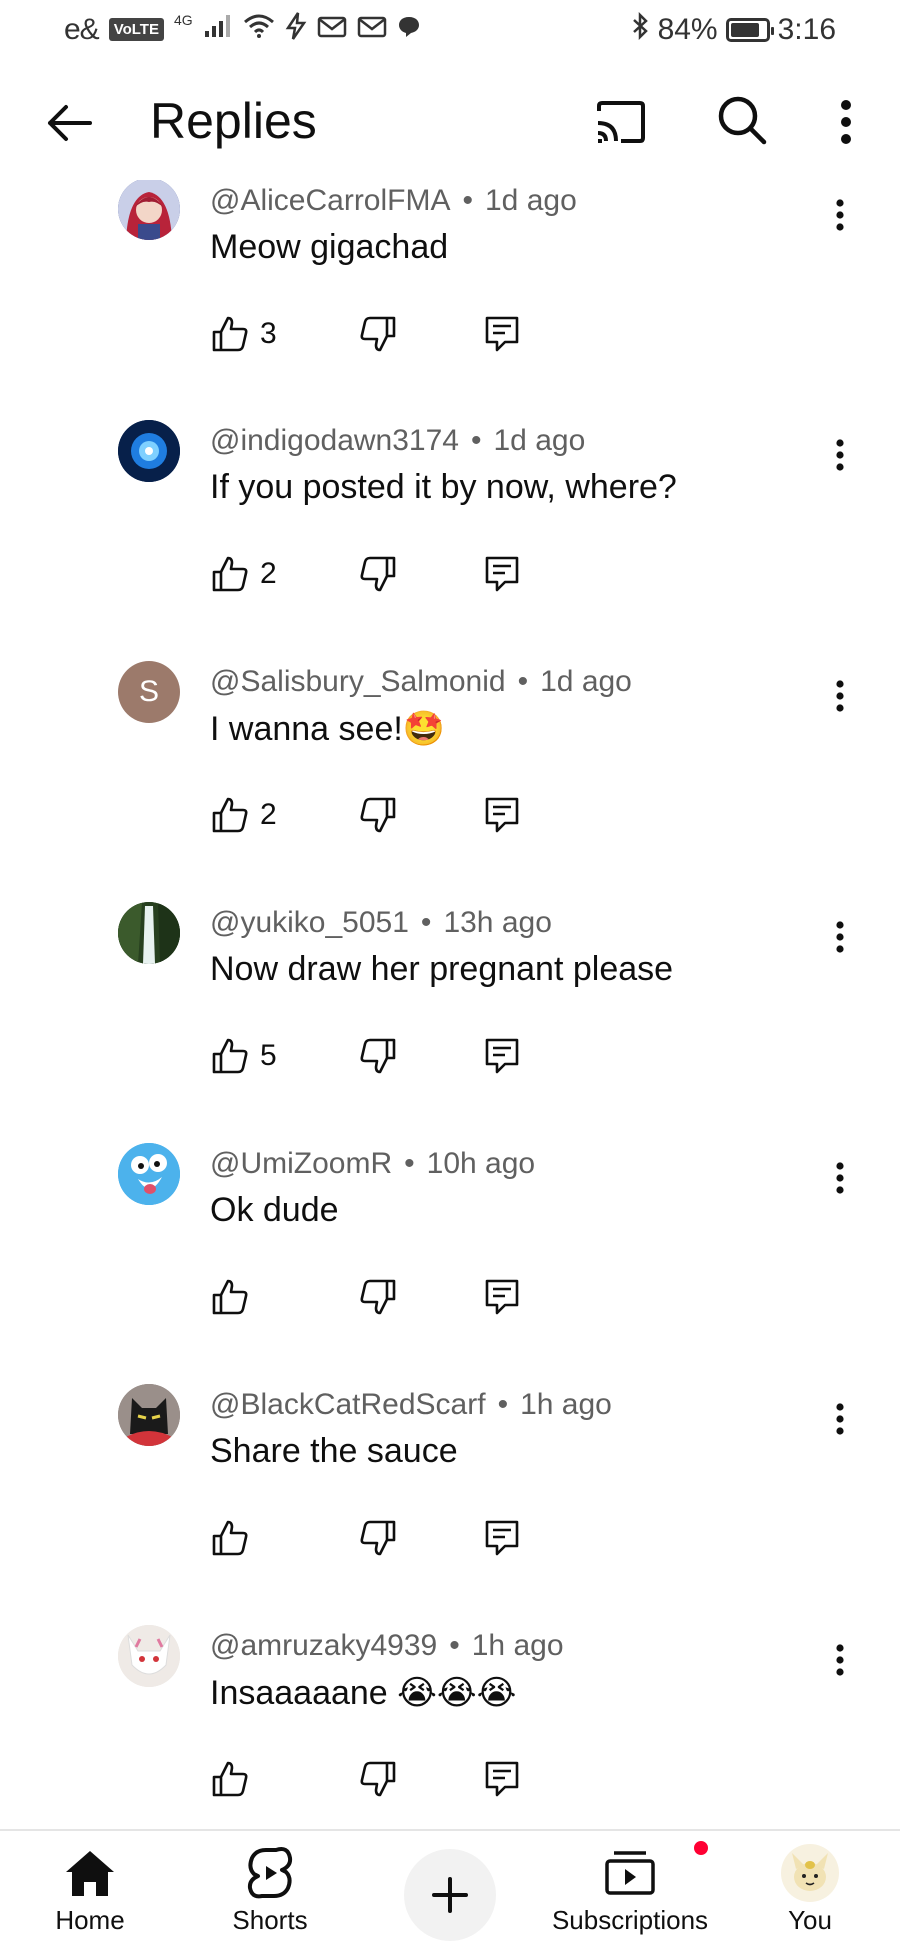 The width and height of the screenshot is (900, 1949). I want to click on app-bar: Replies, so click(450, 121).